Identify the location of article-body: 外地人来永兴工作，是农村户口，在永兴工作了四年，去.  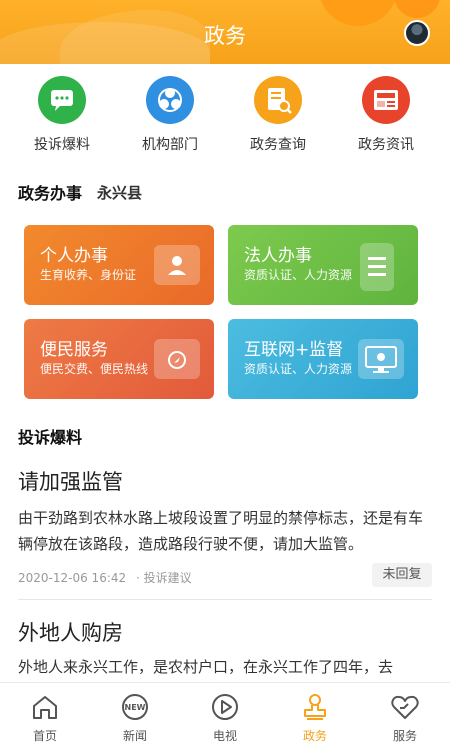
(206, 667).